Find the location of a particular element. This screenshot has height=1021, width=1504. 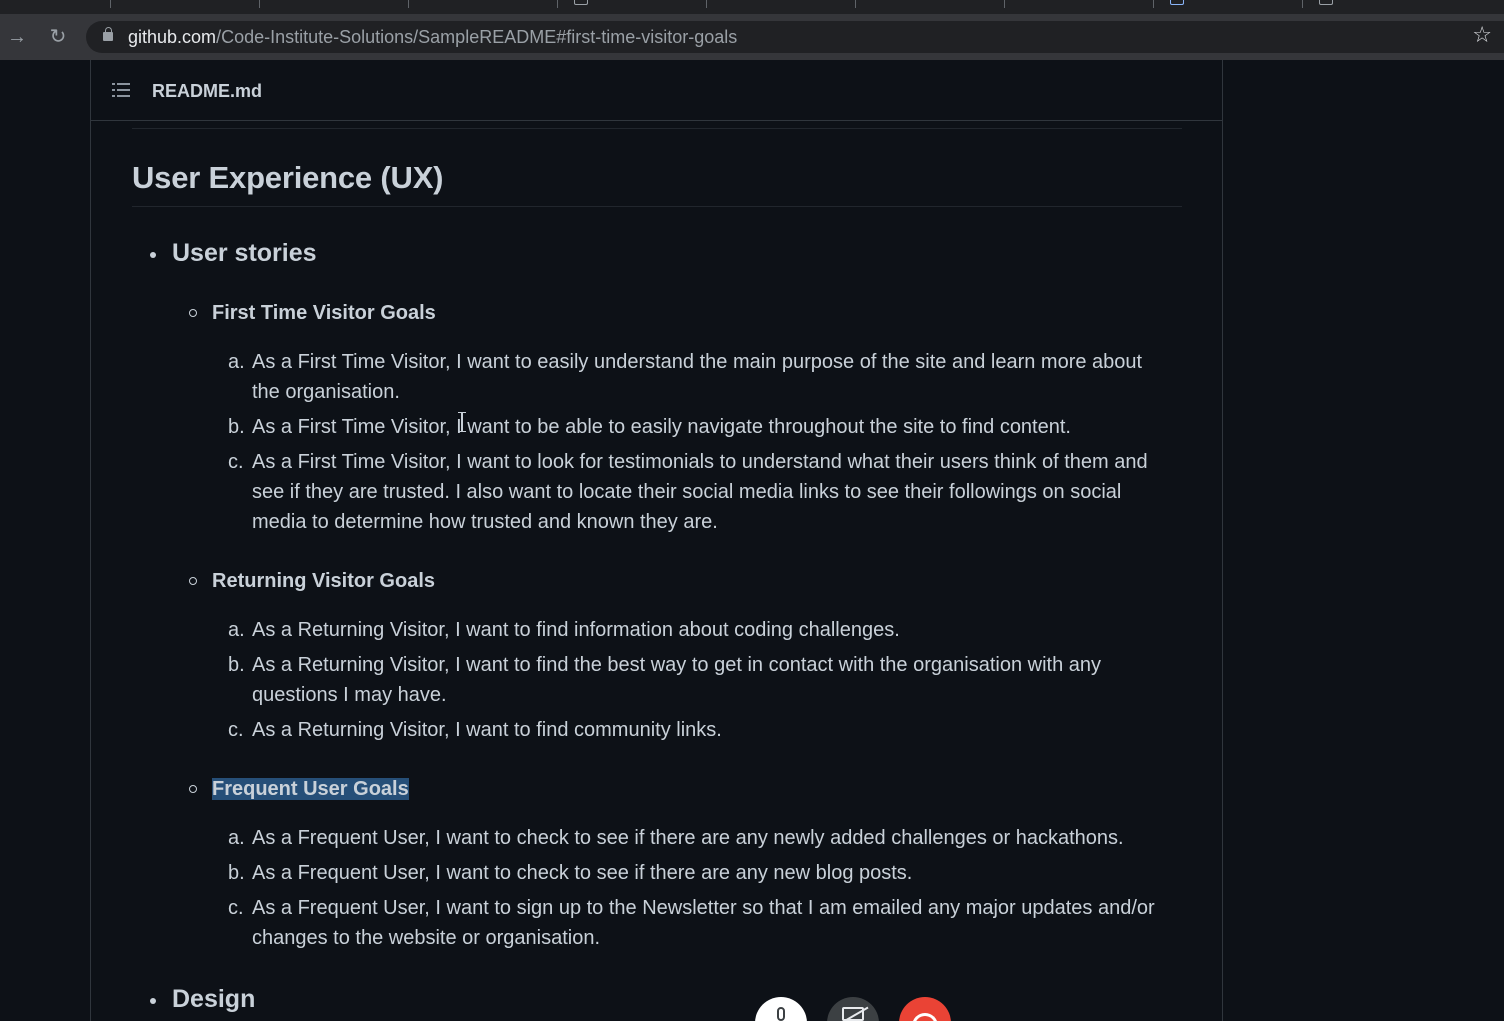

browser-tab-strip is located at coordinates (752, 7).